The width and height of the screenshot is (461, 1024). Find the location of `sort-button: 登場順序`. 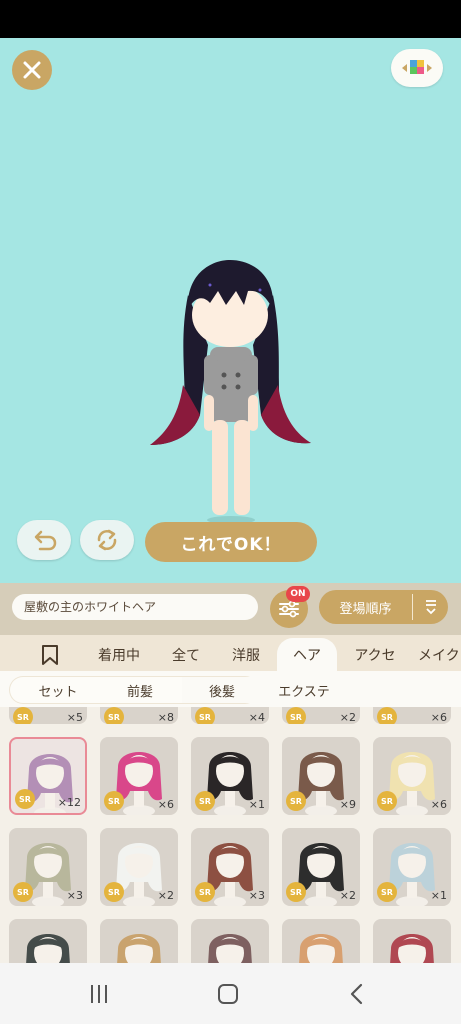

sort-button: 登場順序 is located at coordinates (383, 607).